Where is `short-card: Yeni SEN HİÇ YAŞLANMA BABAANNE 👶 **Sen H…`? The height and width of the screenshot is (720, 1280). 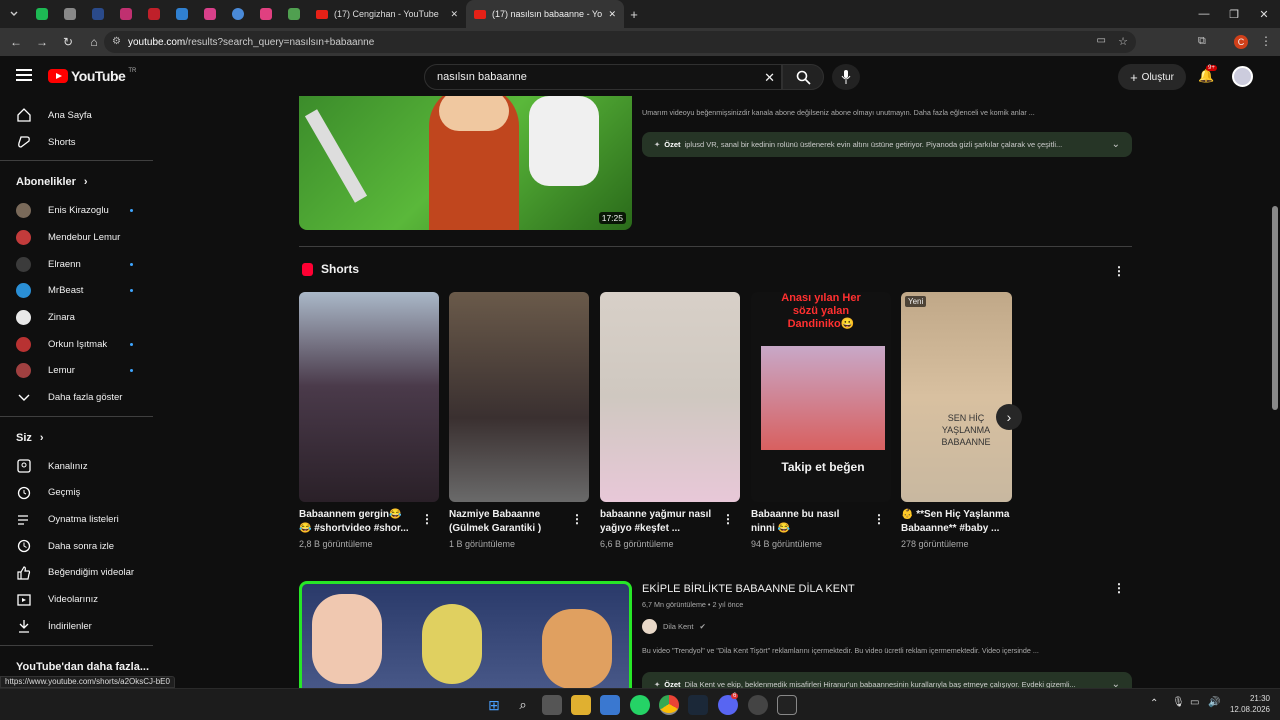 short-card: Yeni SEN HİÇ YAŞLANMA BABAANNE 👶 **Sen H… is located at coordinates (956, 420).